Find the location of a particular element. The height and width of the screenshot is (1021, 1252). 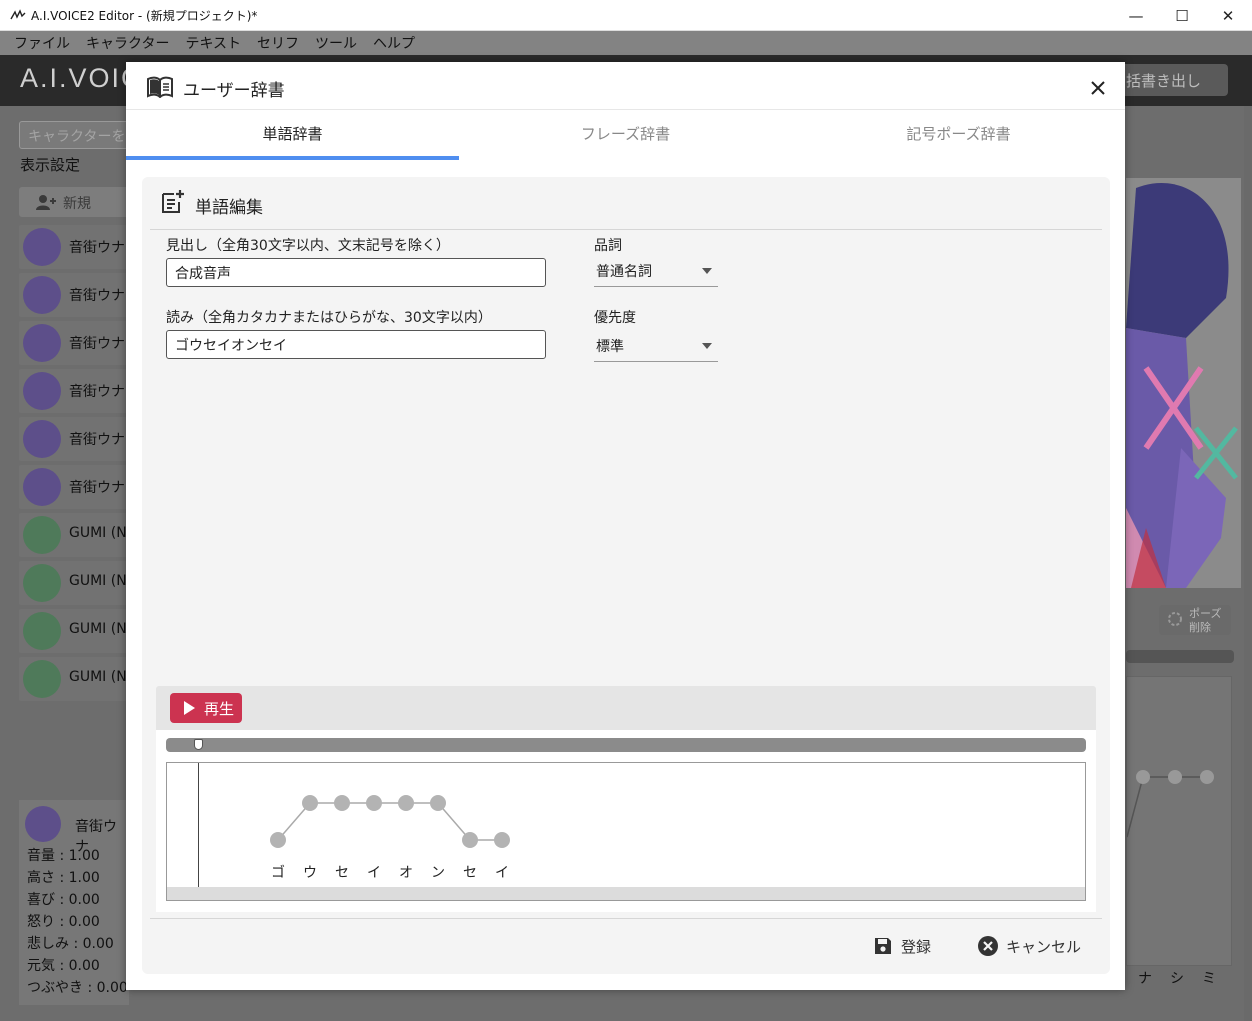

pause-delete-button: ポーズ 削除 is located at coordinates (1195, 620).